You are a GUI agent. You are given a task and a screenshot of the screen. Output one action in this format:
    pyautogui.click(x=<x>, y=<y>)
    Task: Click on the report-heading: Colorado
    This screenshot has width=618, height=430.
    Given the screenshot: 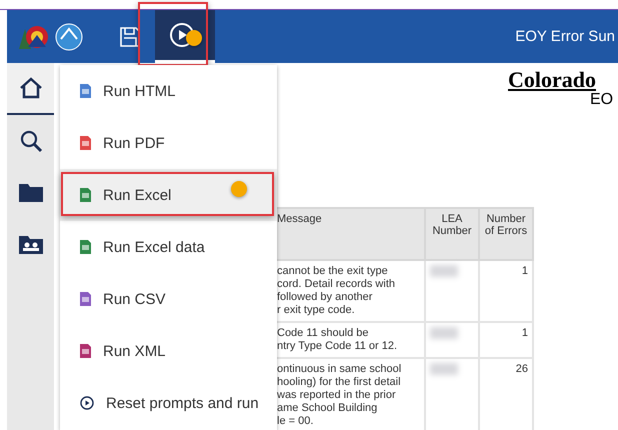 What is the action you would take?
    pyautogui.click(x=552, y=79)
    